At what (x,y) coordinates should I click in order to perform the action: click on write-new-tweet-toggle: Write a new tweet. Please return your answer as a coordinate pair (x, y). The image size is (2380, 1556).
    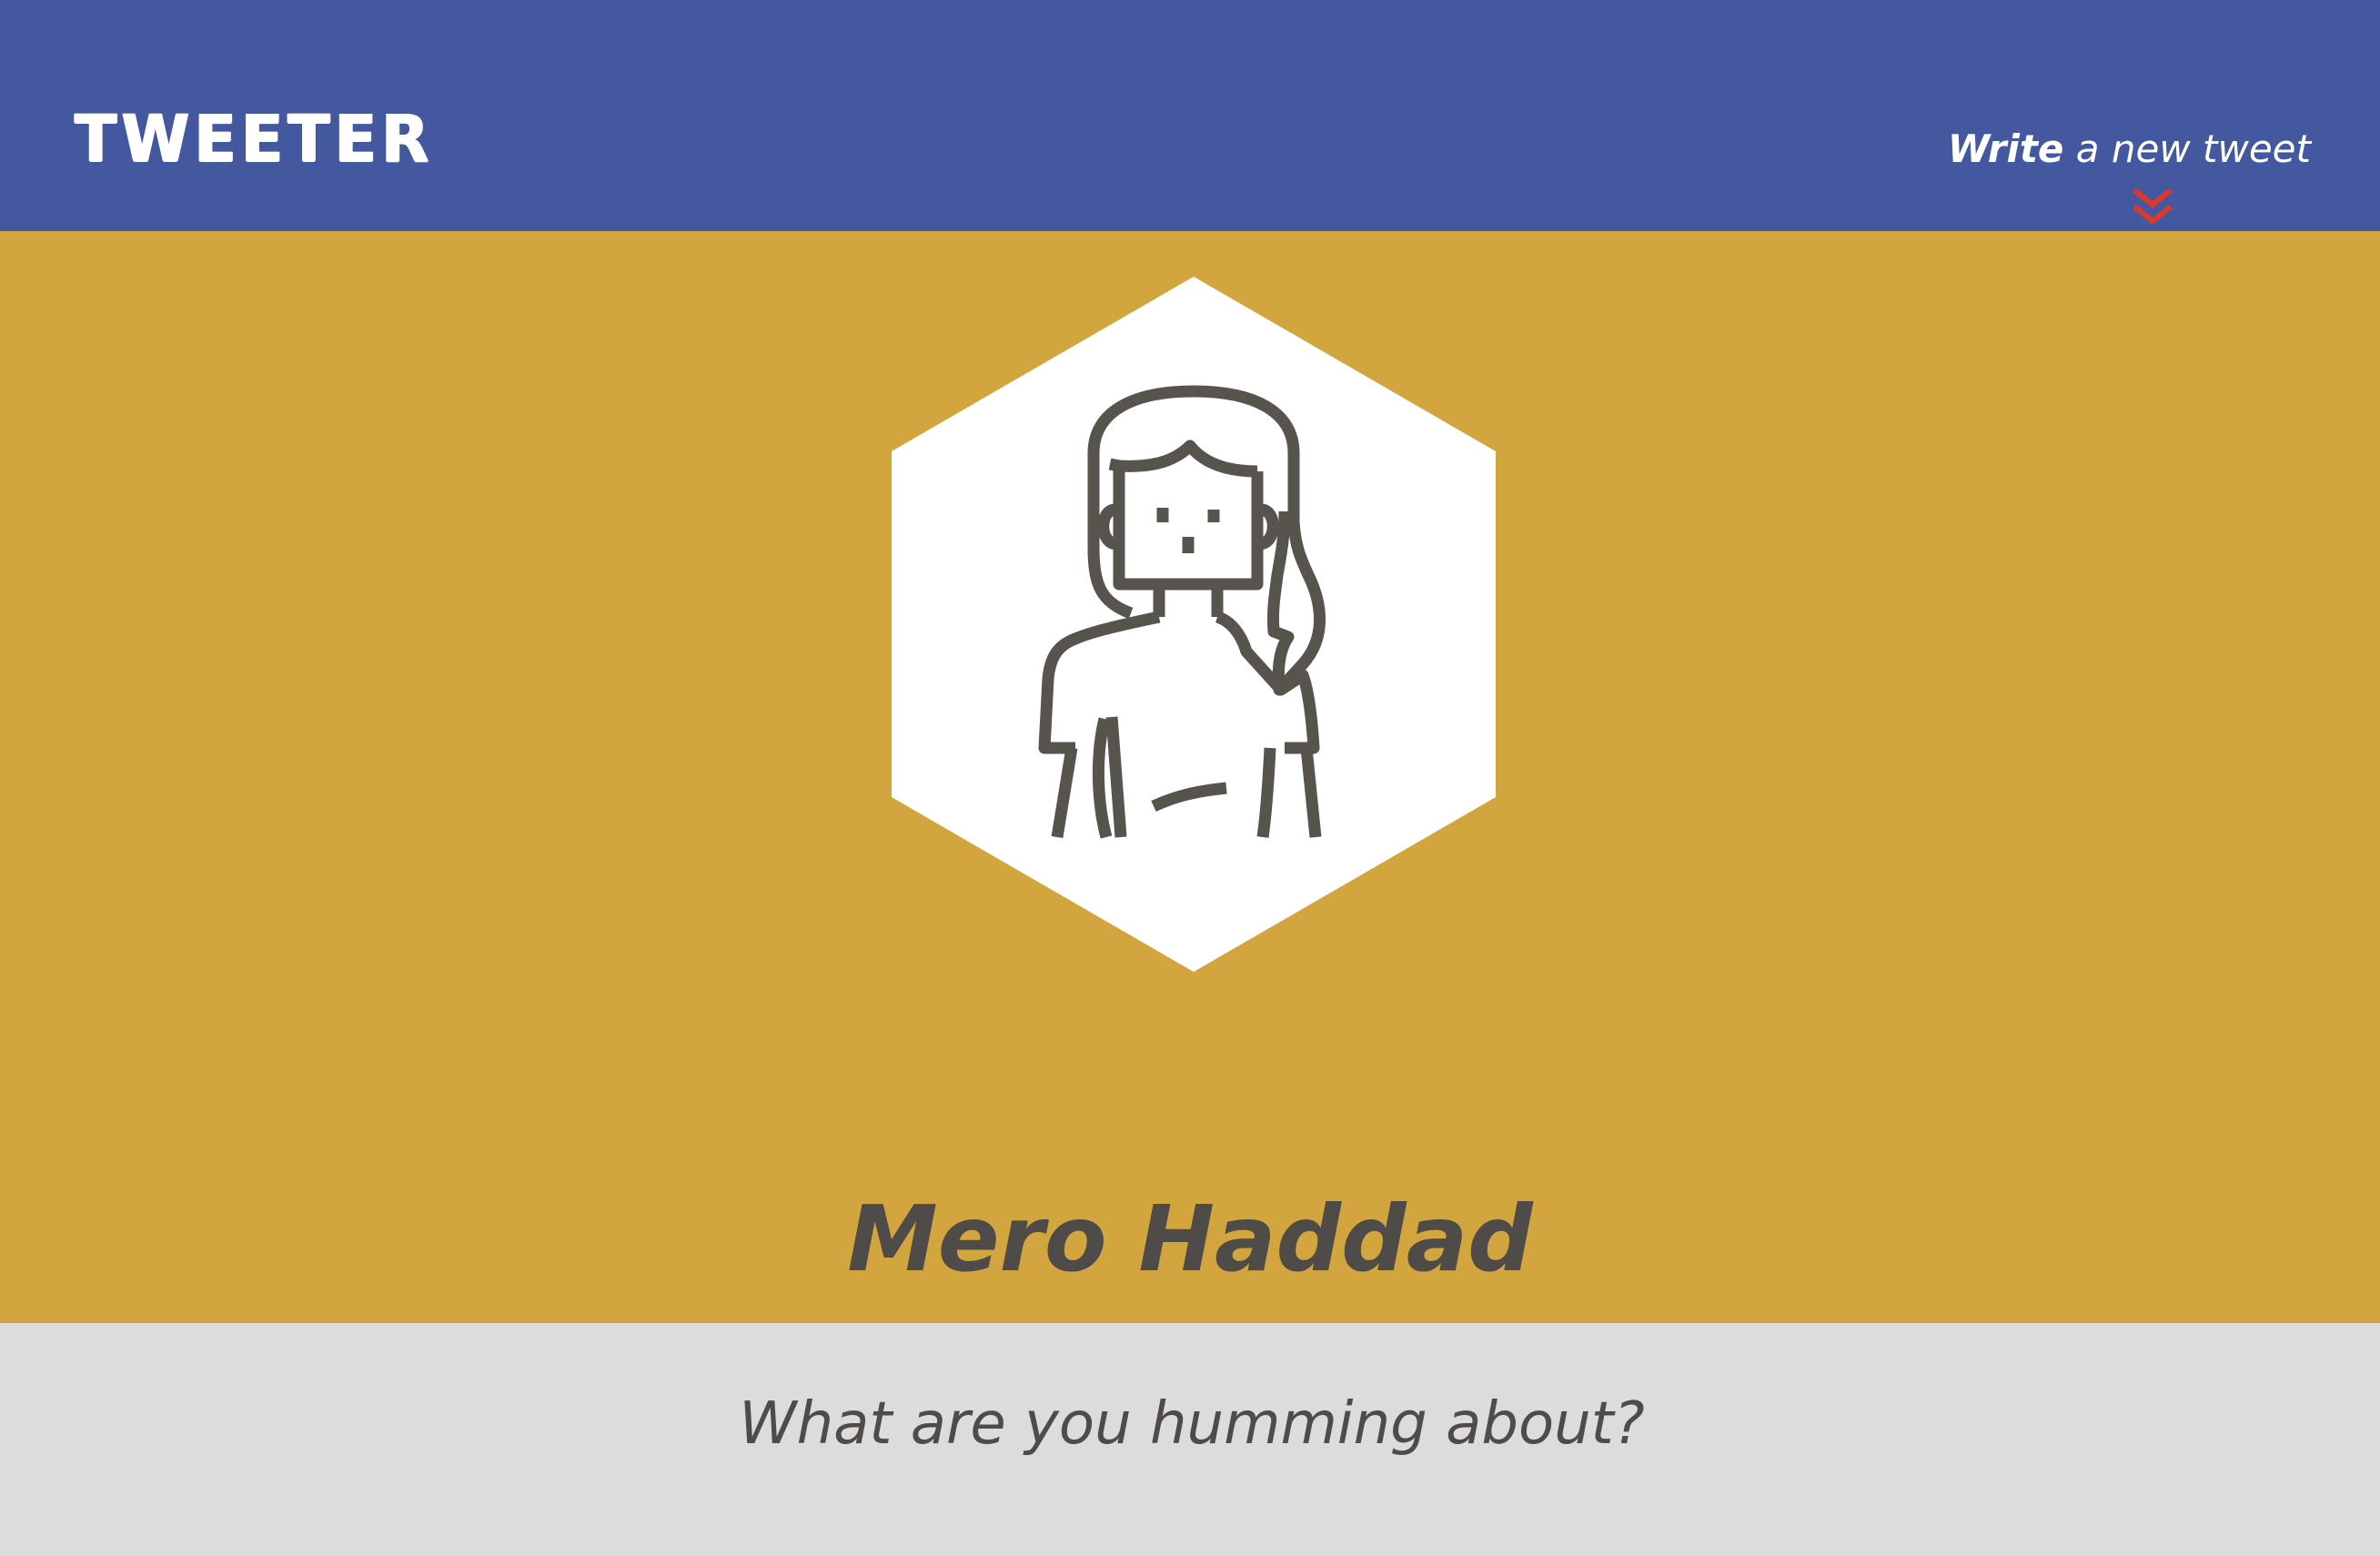
    Looking at the image, I should click on (2129, 149).